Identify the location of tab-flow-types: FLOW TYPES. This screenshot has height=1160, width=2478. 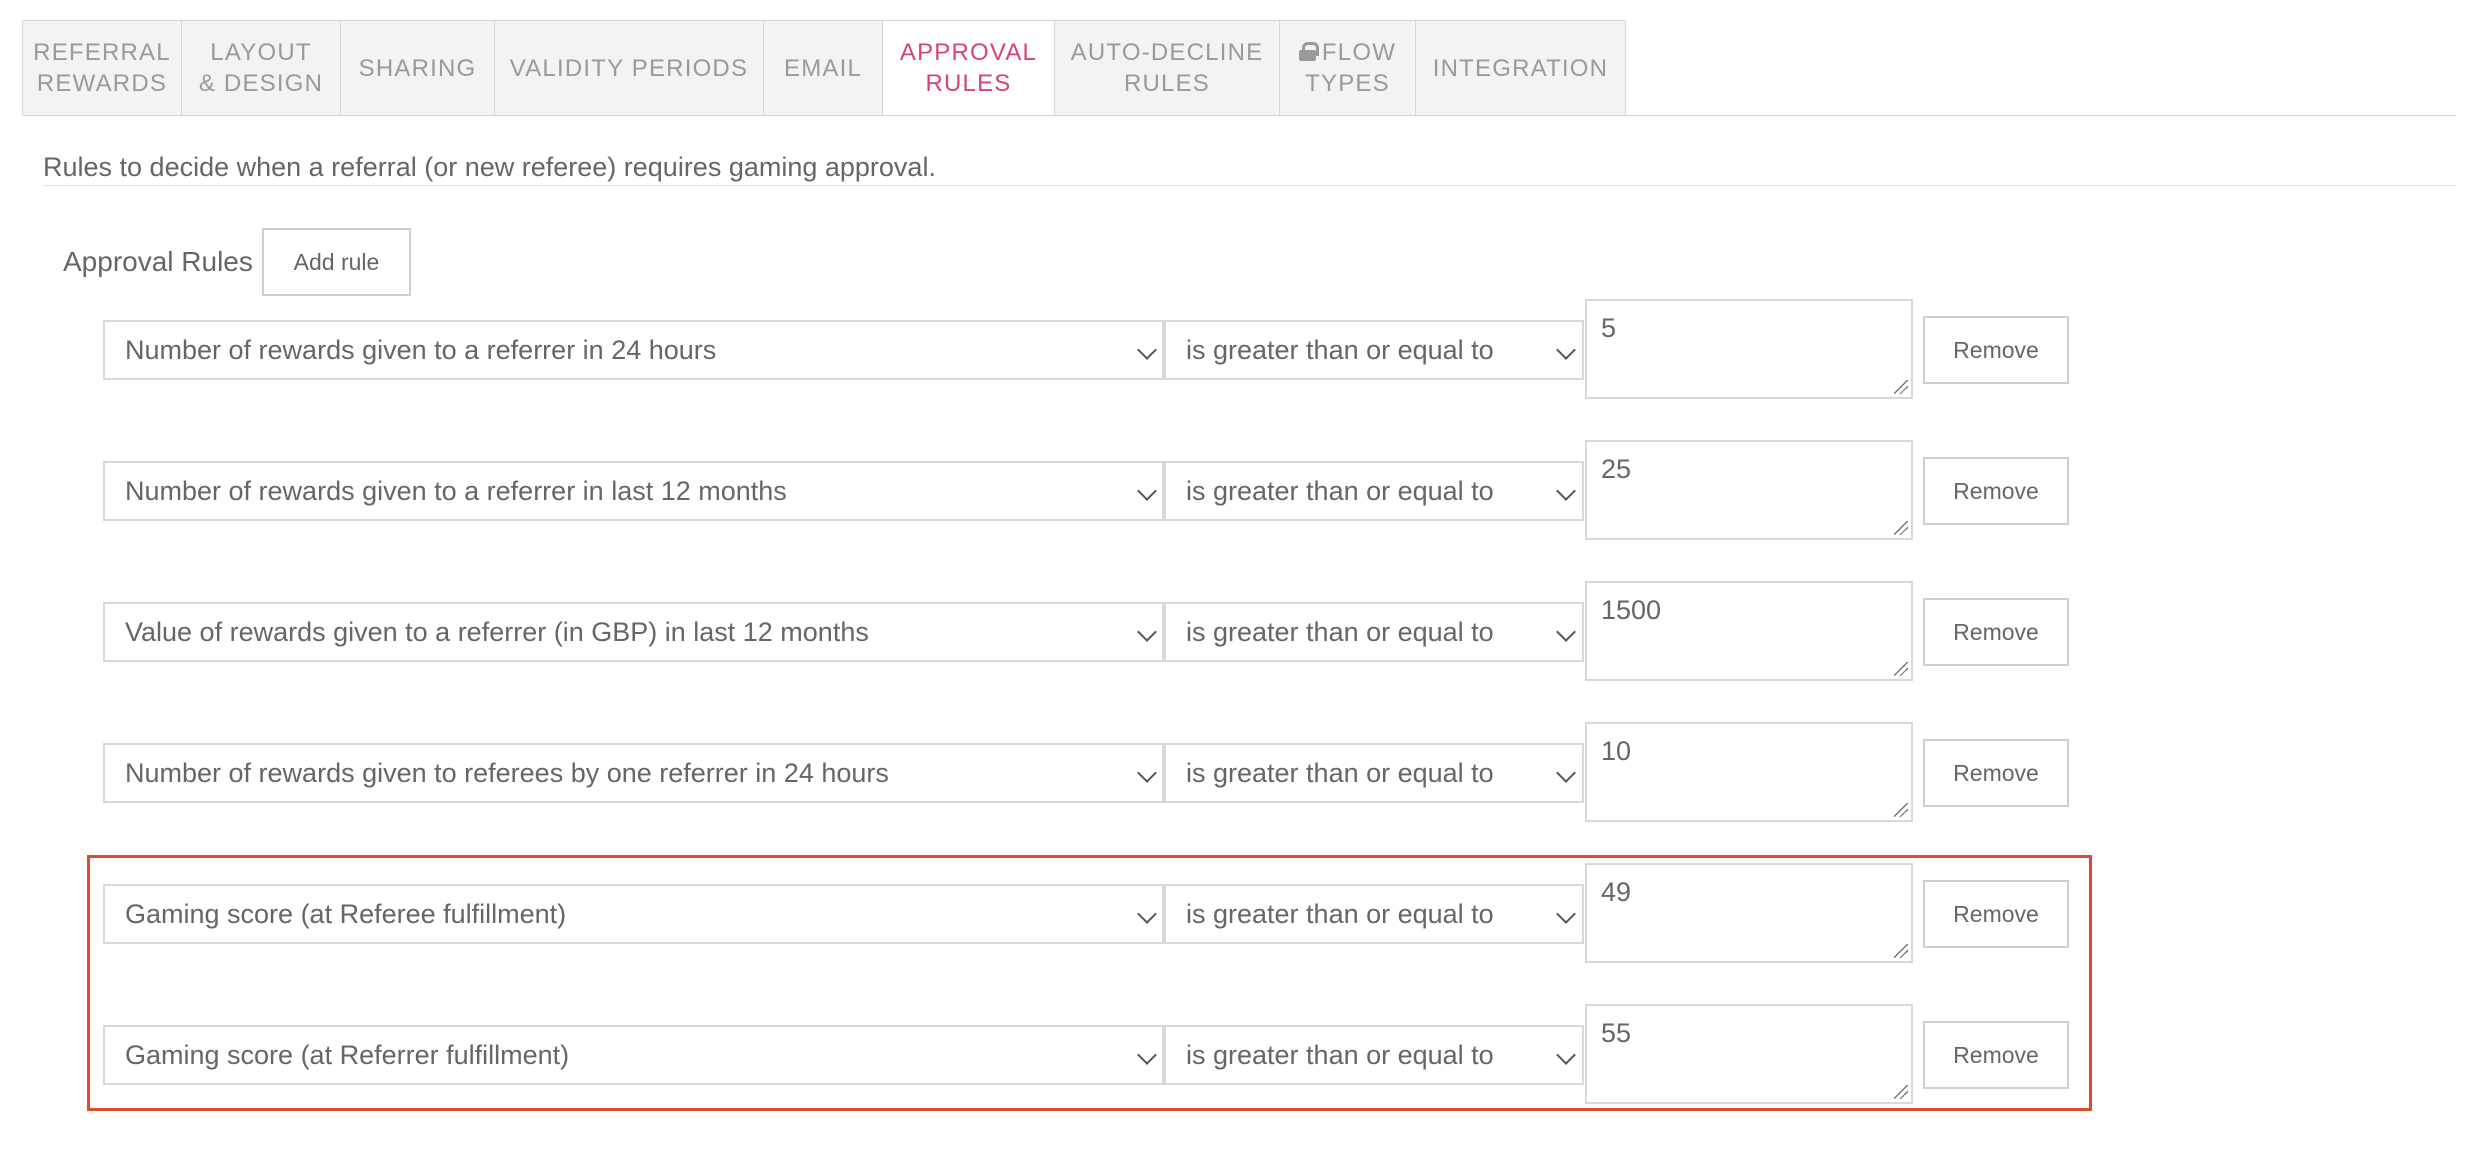
(1347, 68).